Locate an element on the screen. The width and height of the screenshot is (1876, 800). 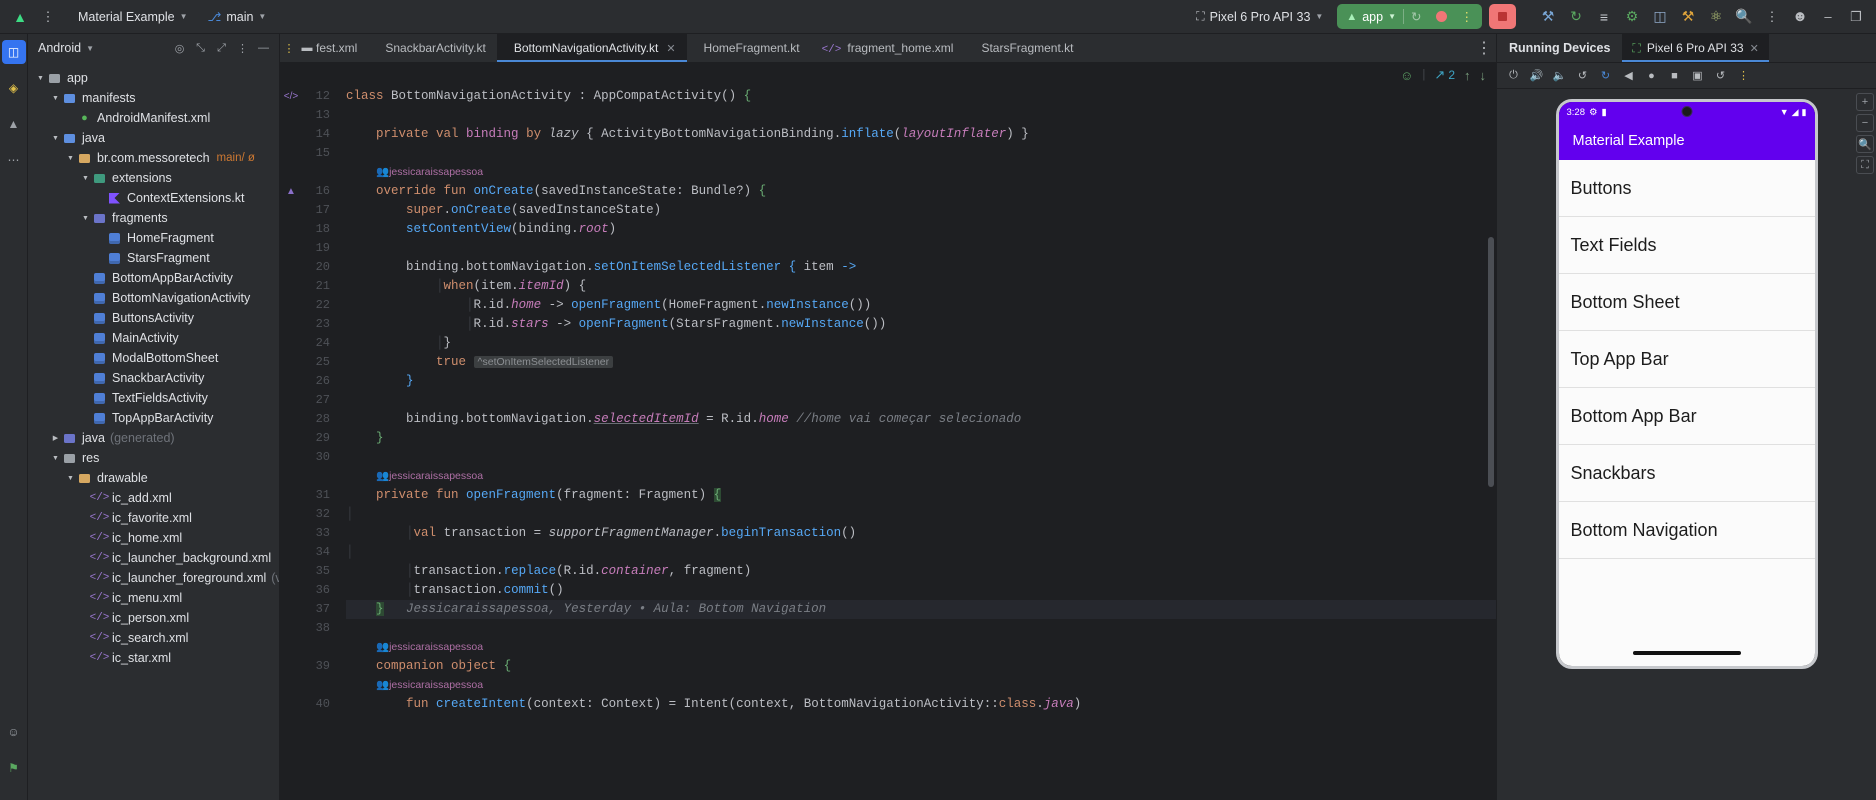
editor-tab-snackbaractivity-kt: SnackbarActivity.kt is located at coordinates (432, 48).